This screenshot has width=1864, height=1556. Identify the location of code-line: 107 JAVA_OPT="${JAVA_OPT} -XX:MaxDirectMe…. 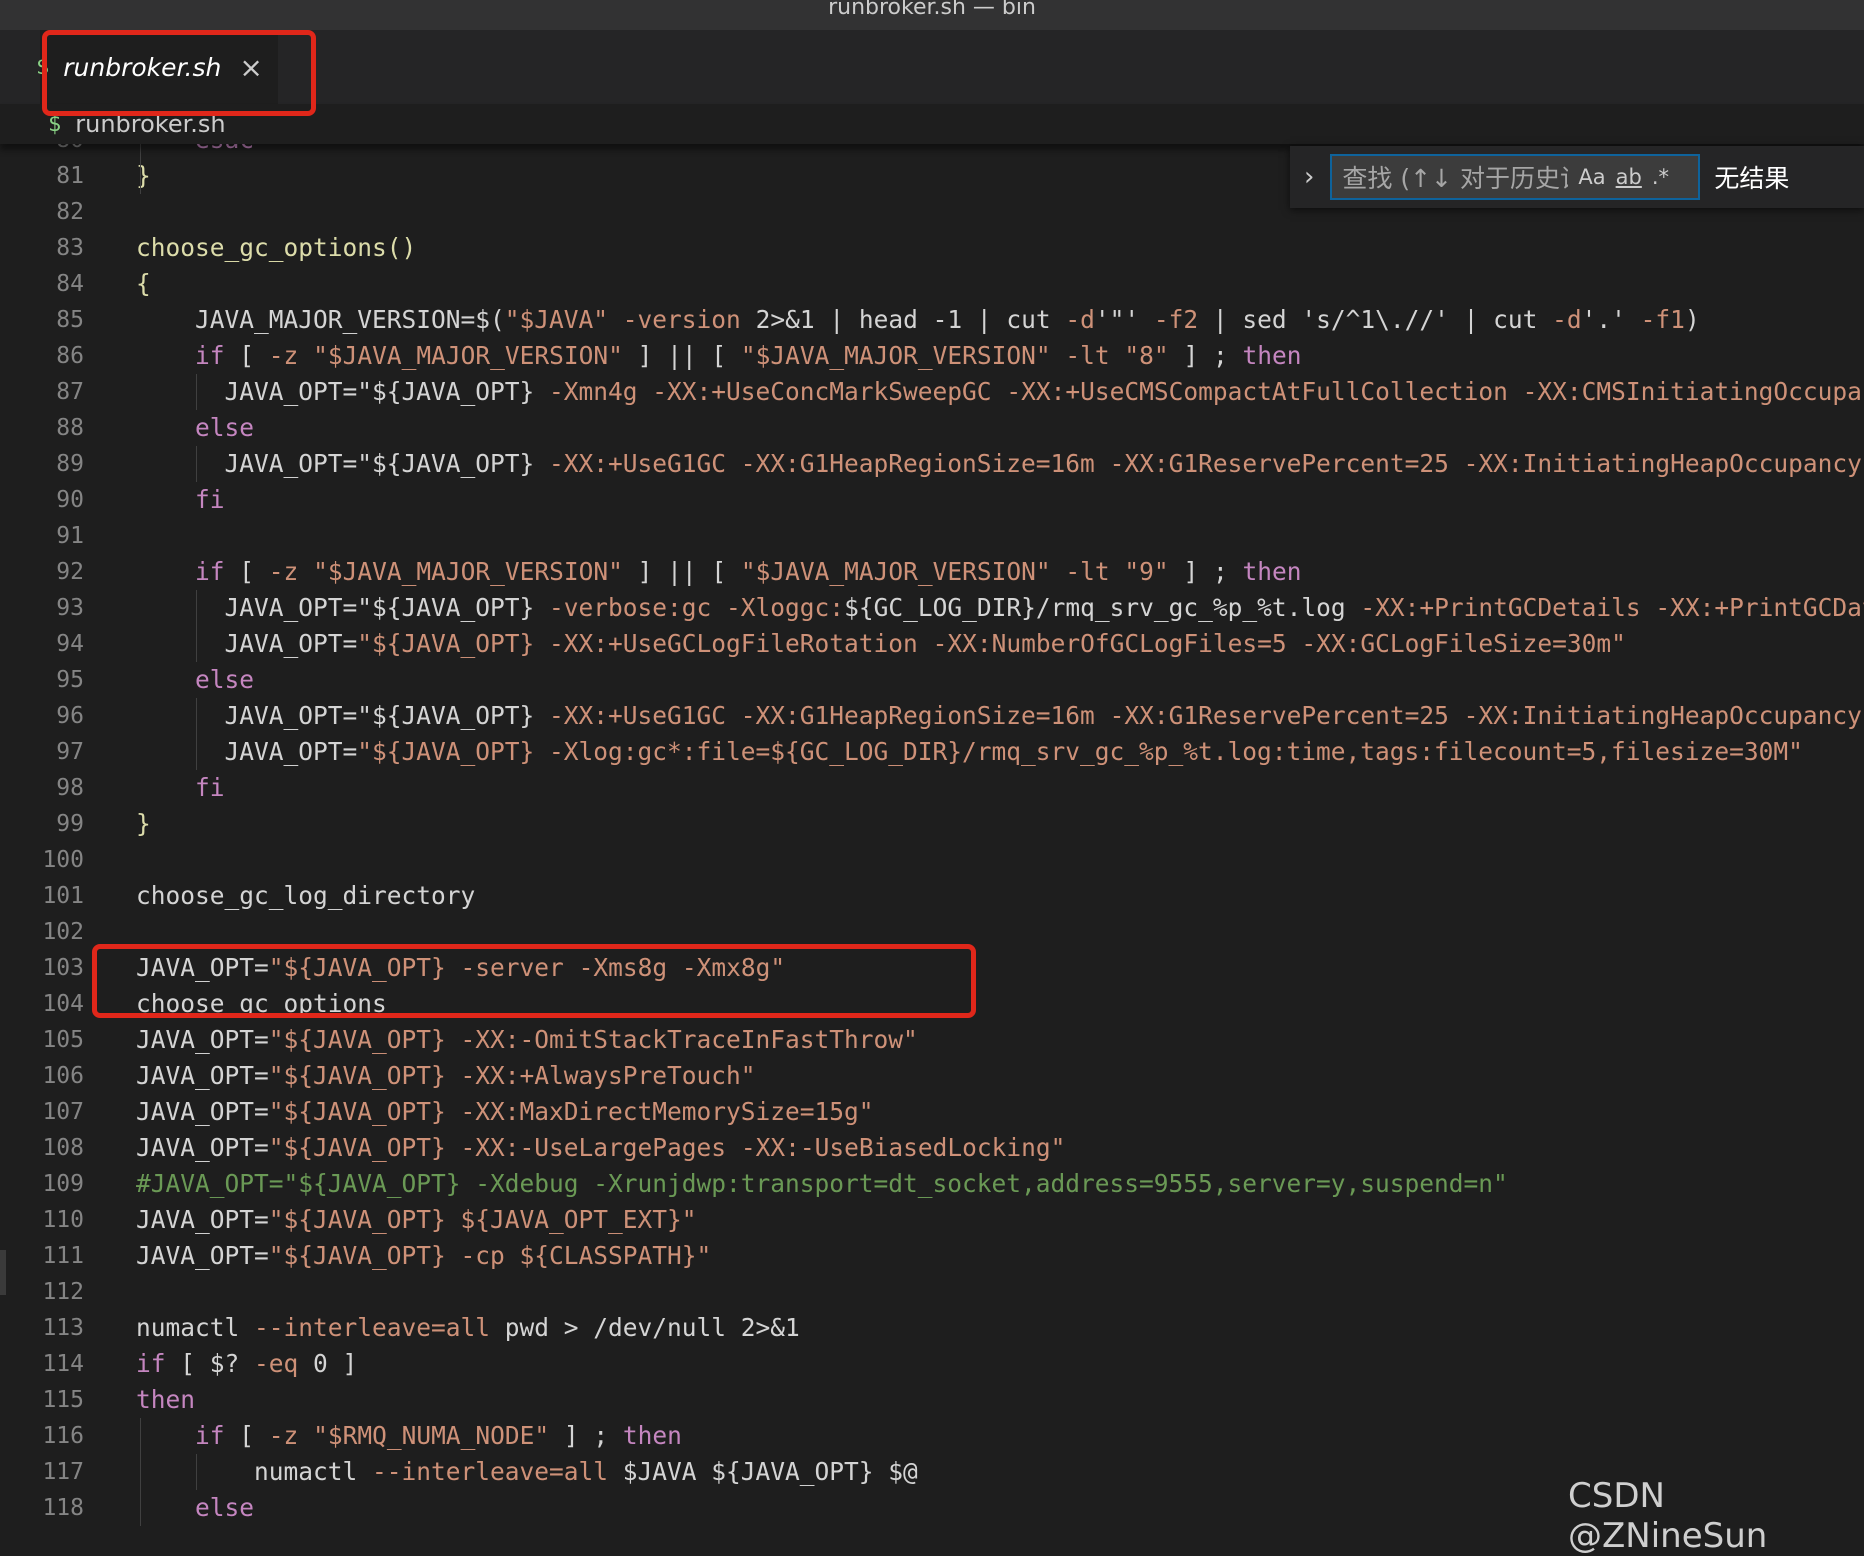
(932, 1112).